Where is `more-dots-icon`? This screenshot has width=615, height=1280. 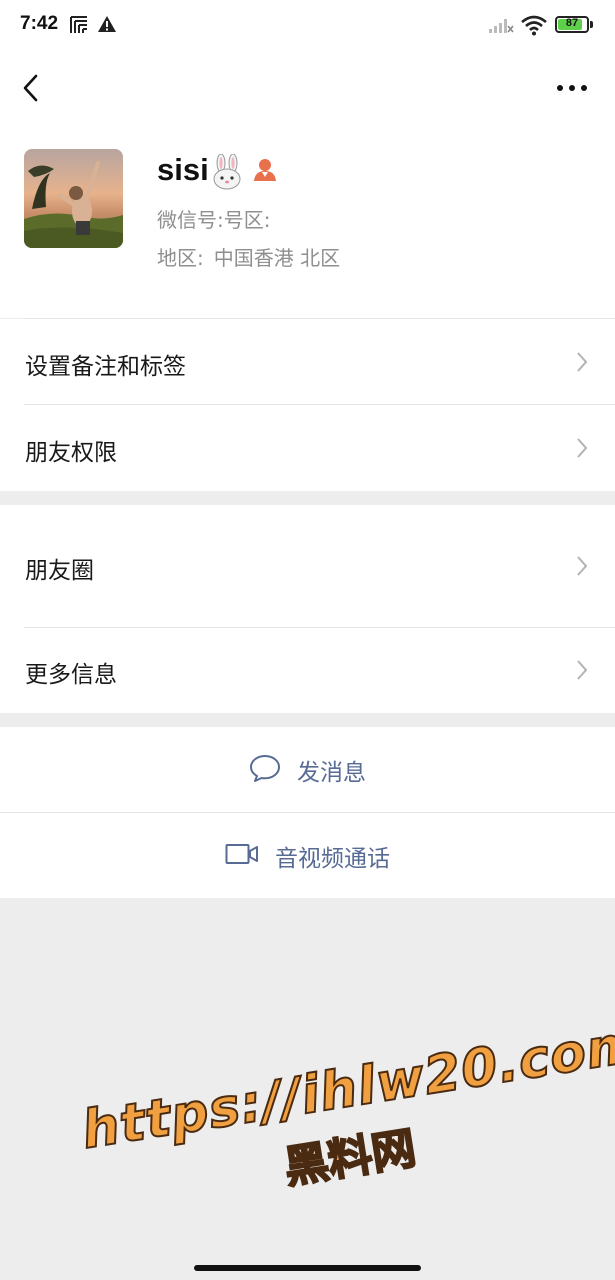 more-dots-icon is located at coordinates (572, 94).